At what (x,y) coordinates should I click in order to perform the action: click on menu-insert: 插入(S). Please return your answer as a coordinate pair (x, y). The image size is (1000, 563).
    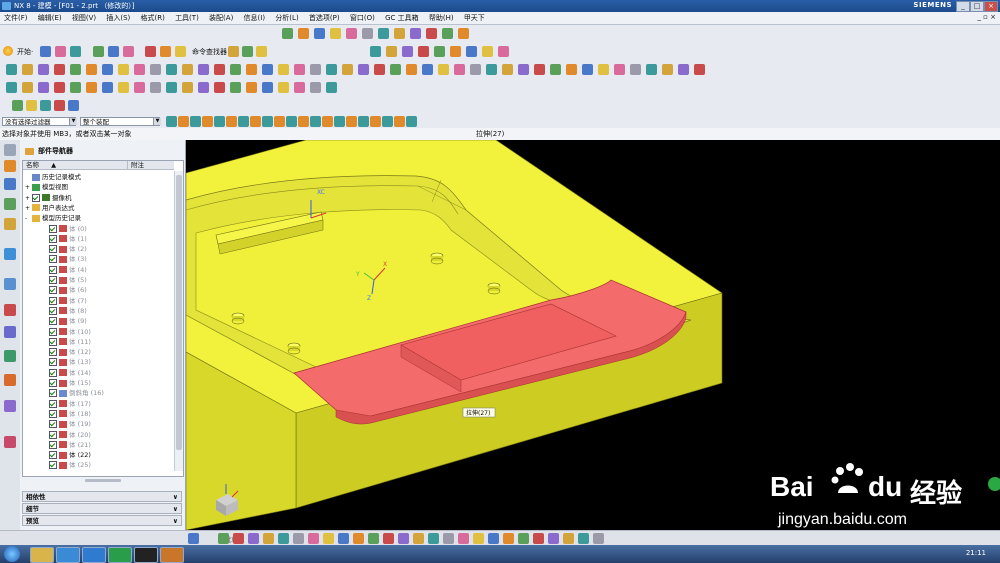
    Looking at the image, I should click on (118, 18).